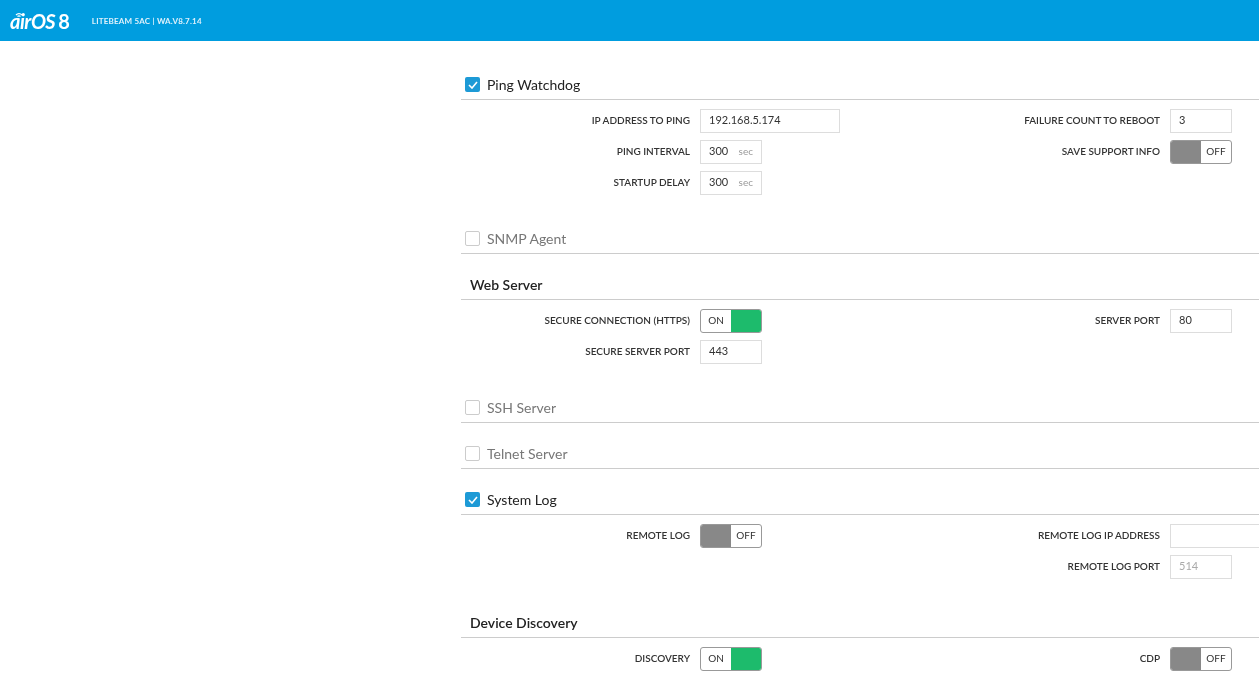 This screenshot has height=697, width=1259. I want to click on section-title: SNMP Agent, so click(527, 239).